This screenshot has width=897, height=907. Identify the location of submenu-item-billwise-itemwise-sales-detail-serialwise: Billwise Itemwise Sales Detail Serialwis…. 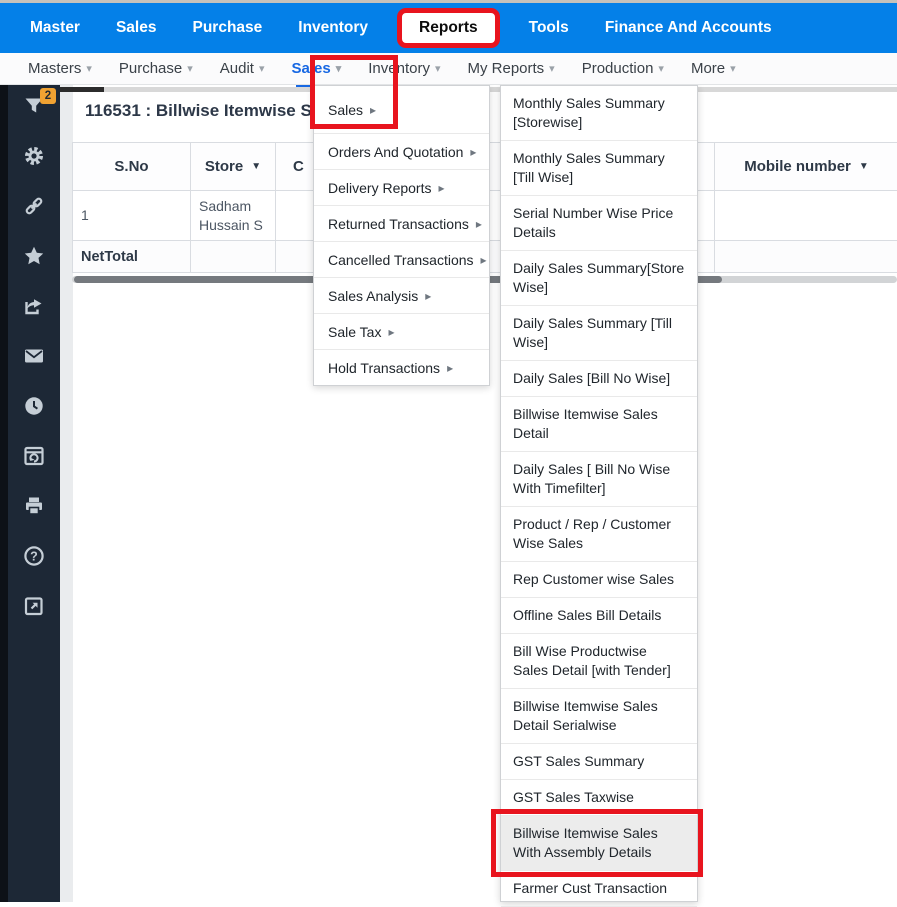
(599, 716).